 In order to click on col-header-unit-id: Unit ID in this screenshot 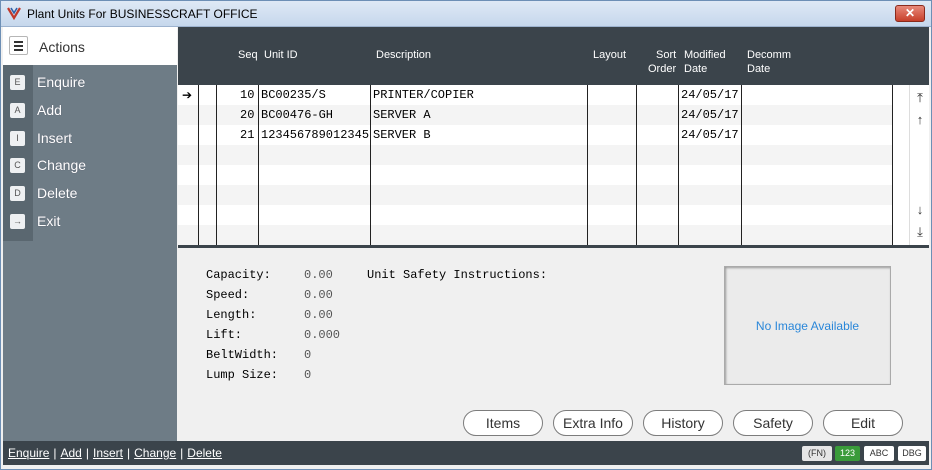, I will do `click(281, 55)`.